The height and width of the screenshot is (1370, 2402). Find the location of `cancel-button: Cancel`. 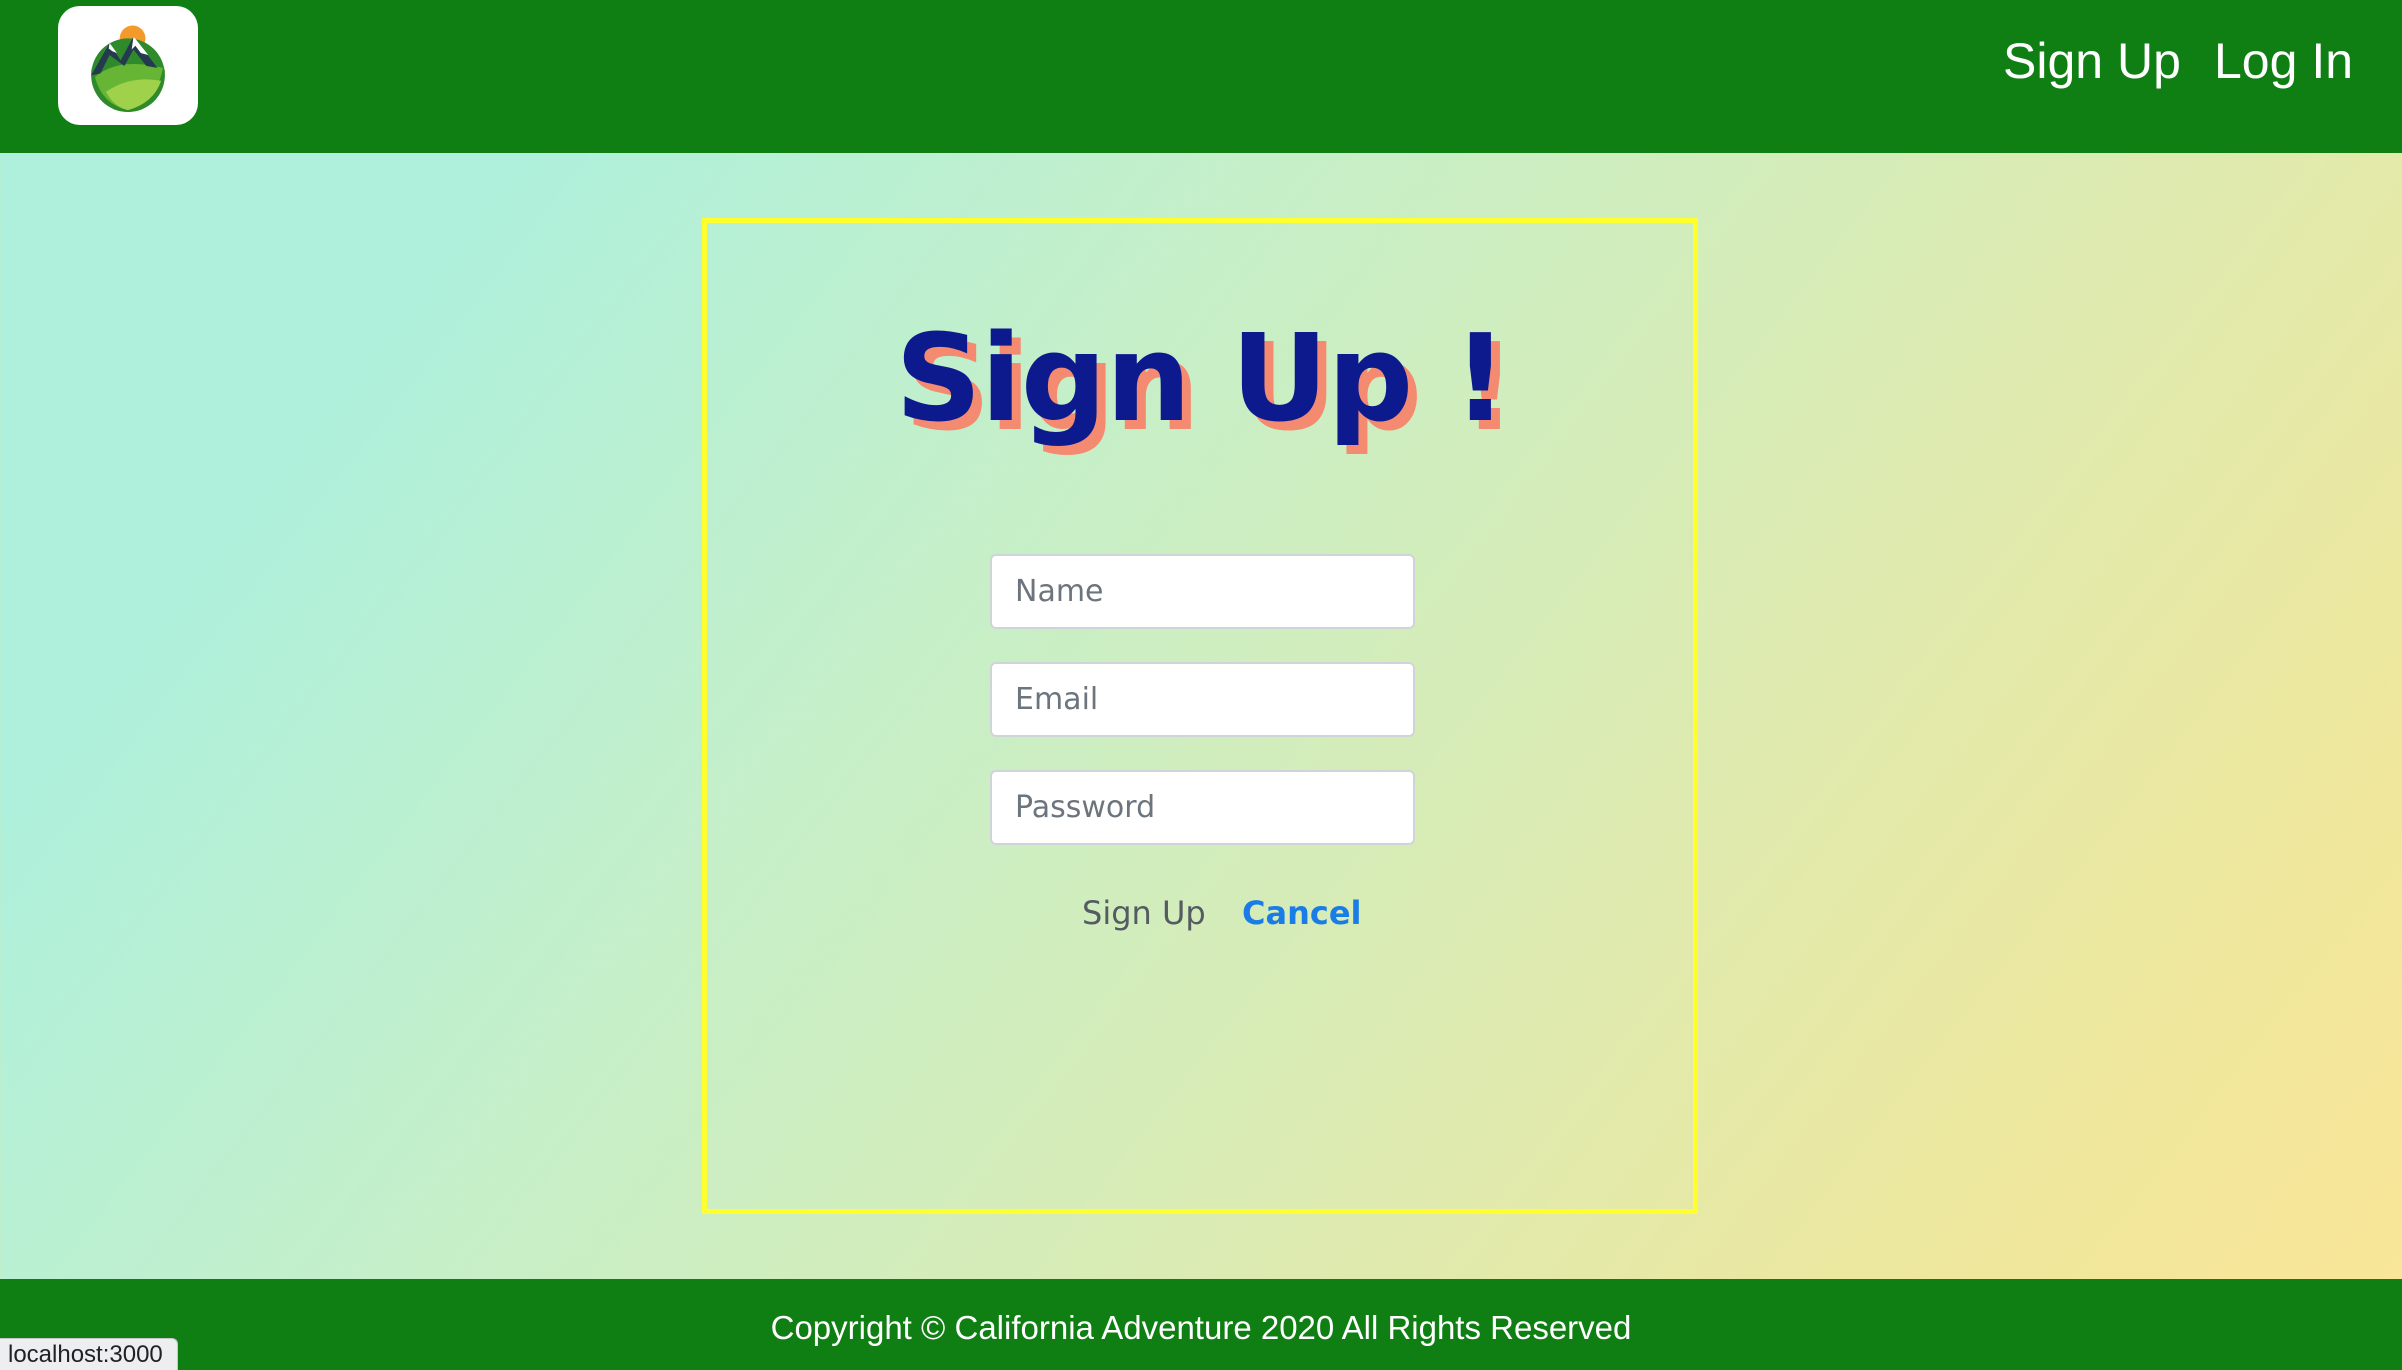

cancel-button: Cancel is located at coordinates (1302, 913).